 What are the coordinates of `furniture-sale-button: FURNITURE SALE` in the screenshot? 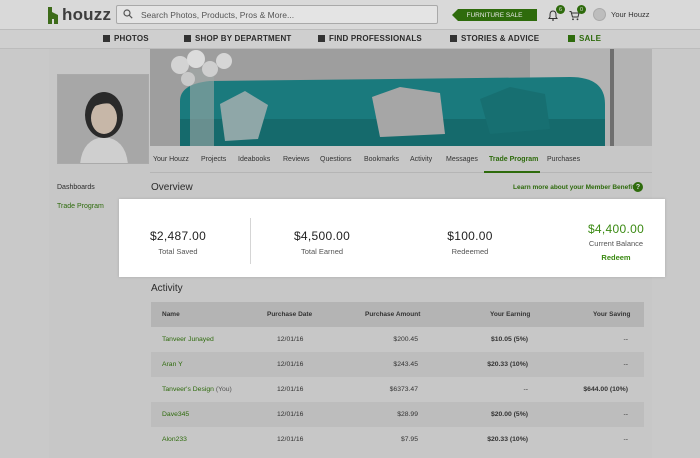 It's located at (494, 15).